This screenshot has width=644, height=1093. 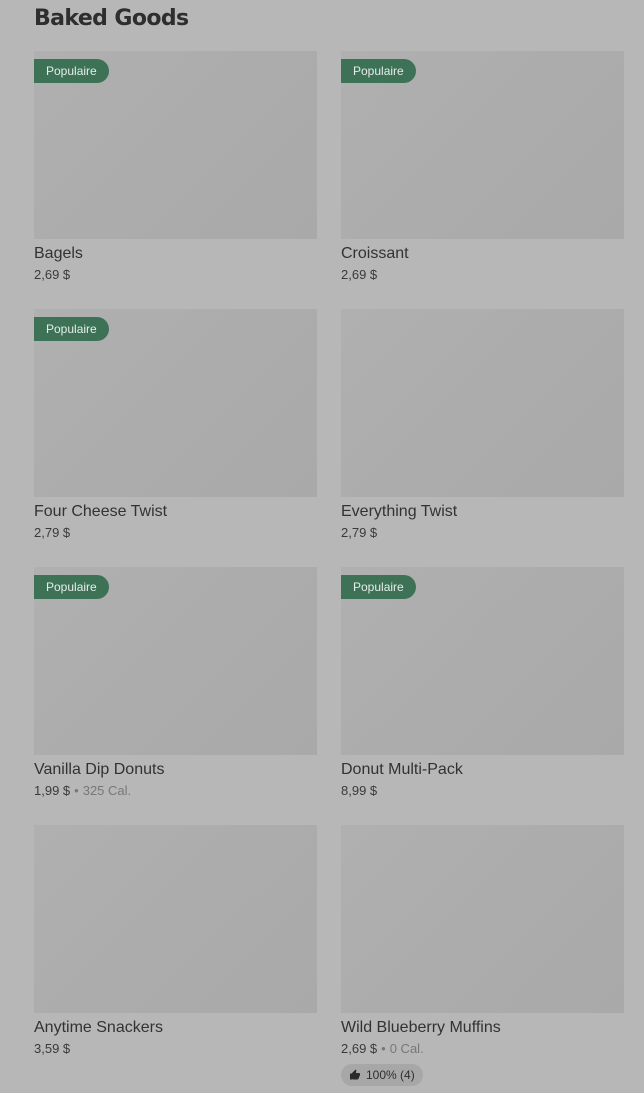 What do you see at coordinates (98, 1027) in the screenshot?
I see `product-name: Anytime Snackers` at bounding box center [98, 1027].